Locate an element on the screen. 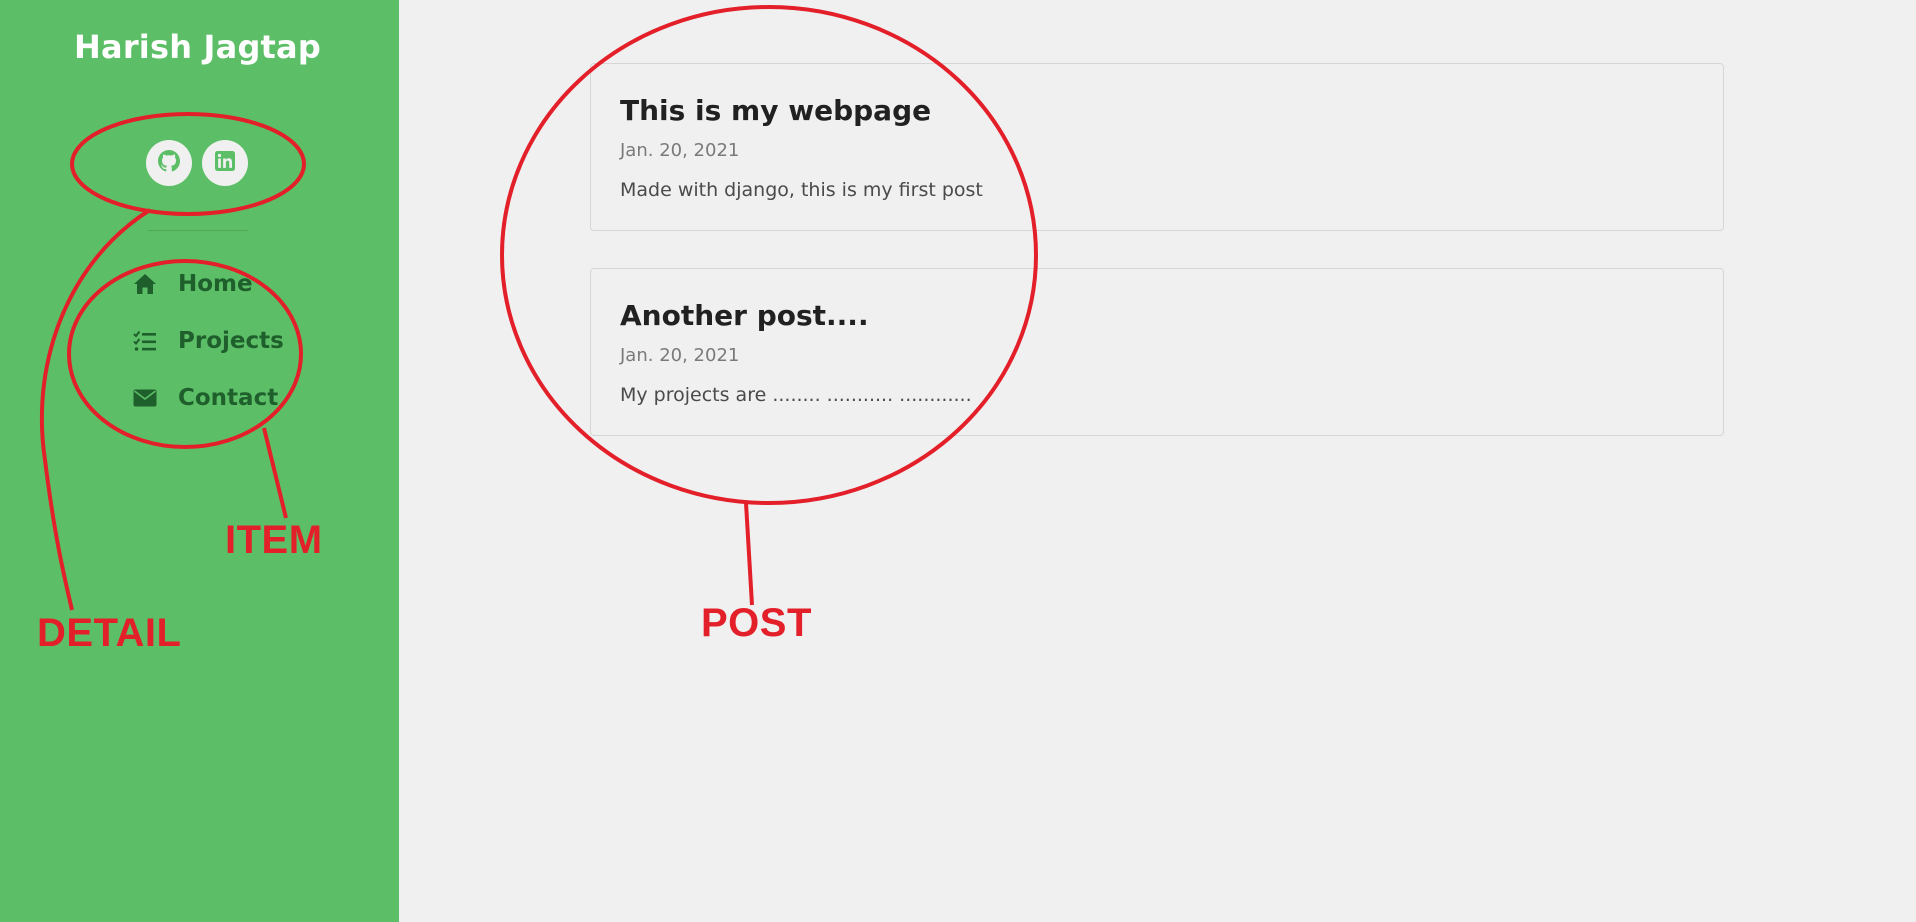  tasks-icon is located at coordinates (145, 341).